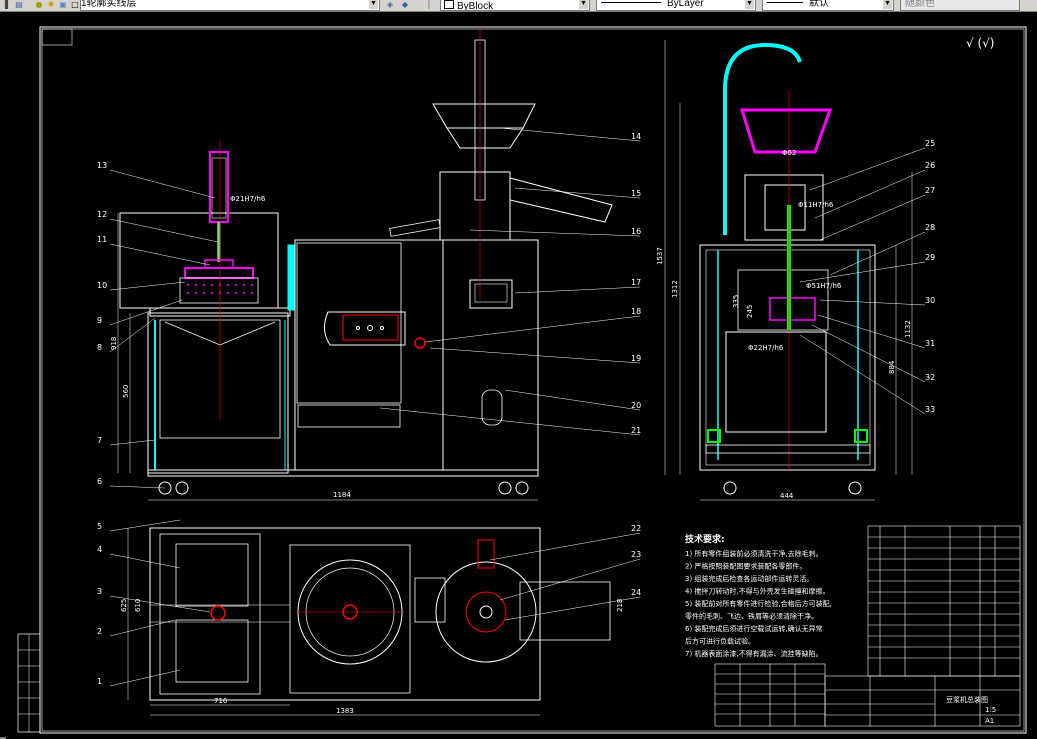  Describe the element at coordinates (789, 153) in the screenshot. I see `fit-side-1: Φ62` at that location.